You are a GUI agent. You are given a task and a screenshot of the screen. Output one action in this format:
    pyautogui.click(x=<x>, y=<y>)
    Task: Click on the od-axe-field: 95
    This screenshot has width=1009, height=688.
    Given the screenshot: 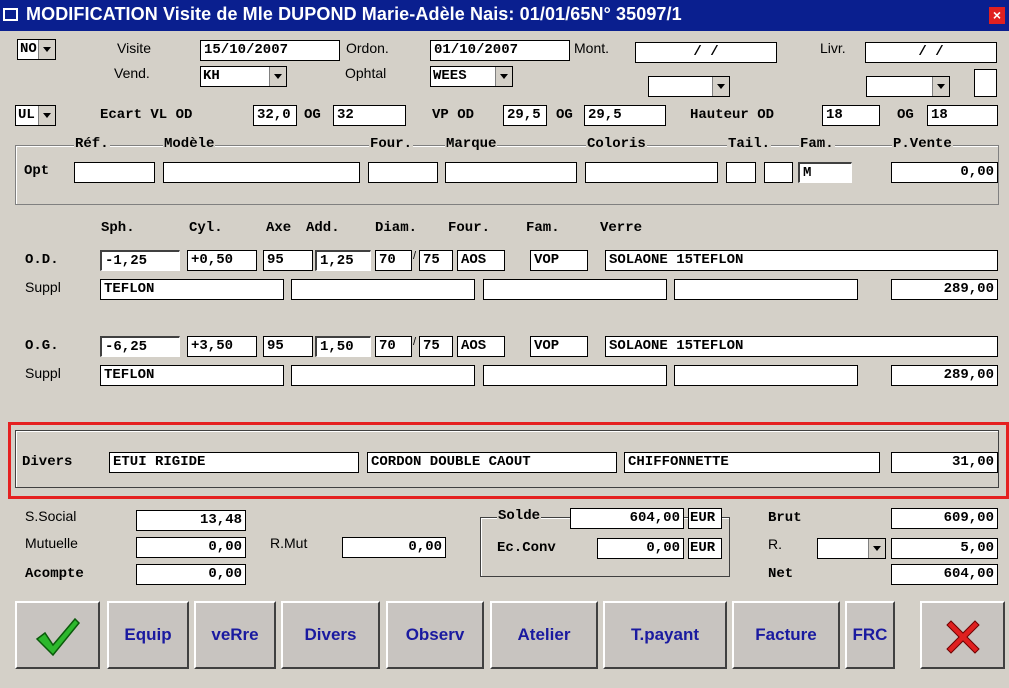 What is the action you would take?
    pyautogui.click(x=288, y=260)
    